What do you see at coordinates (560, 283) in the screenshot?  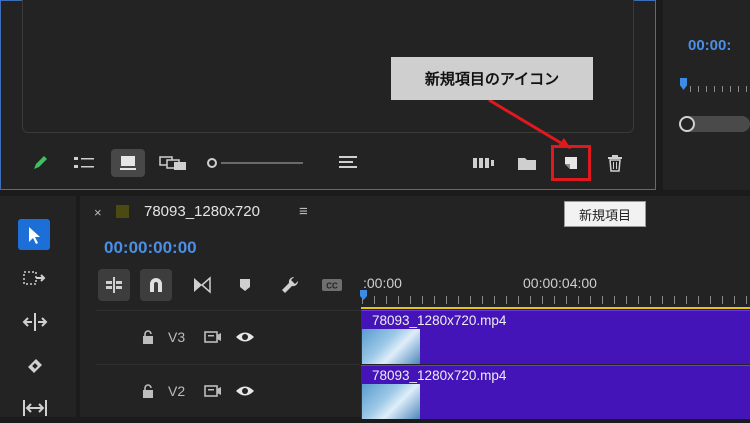 I see `ruler-label-4s: 00:00:04:00` at bounding box center [560, 283].